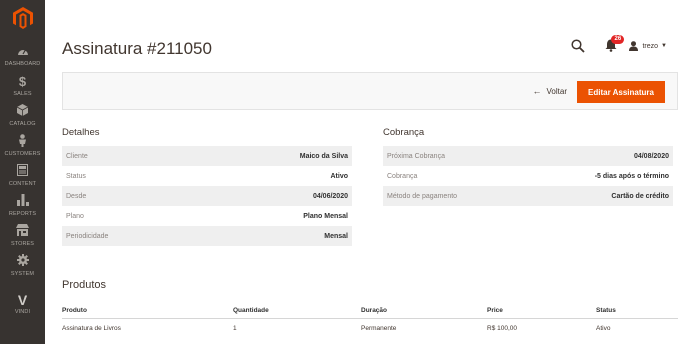 This screenshot has width=691, height=344. Describe the element at coordinates (603, 328) in the screenshot. I see `product-status-cell: Ativo` at that location.